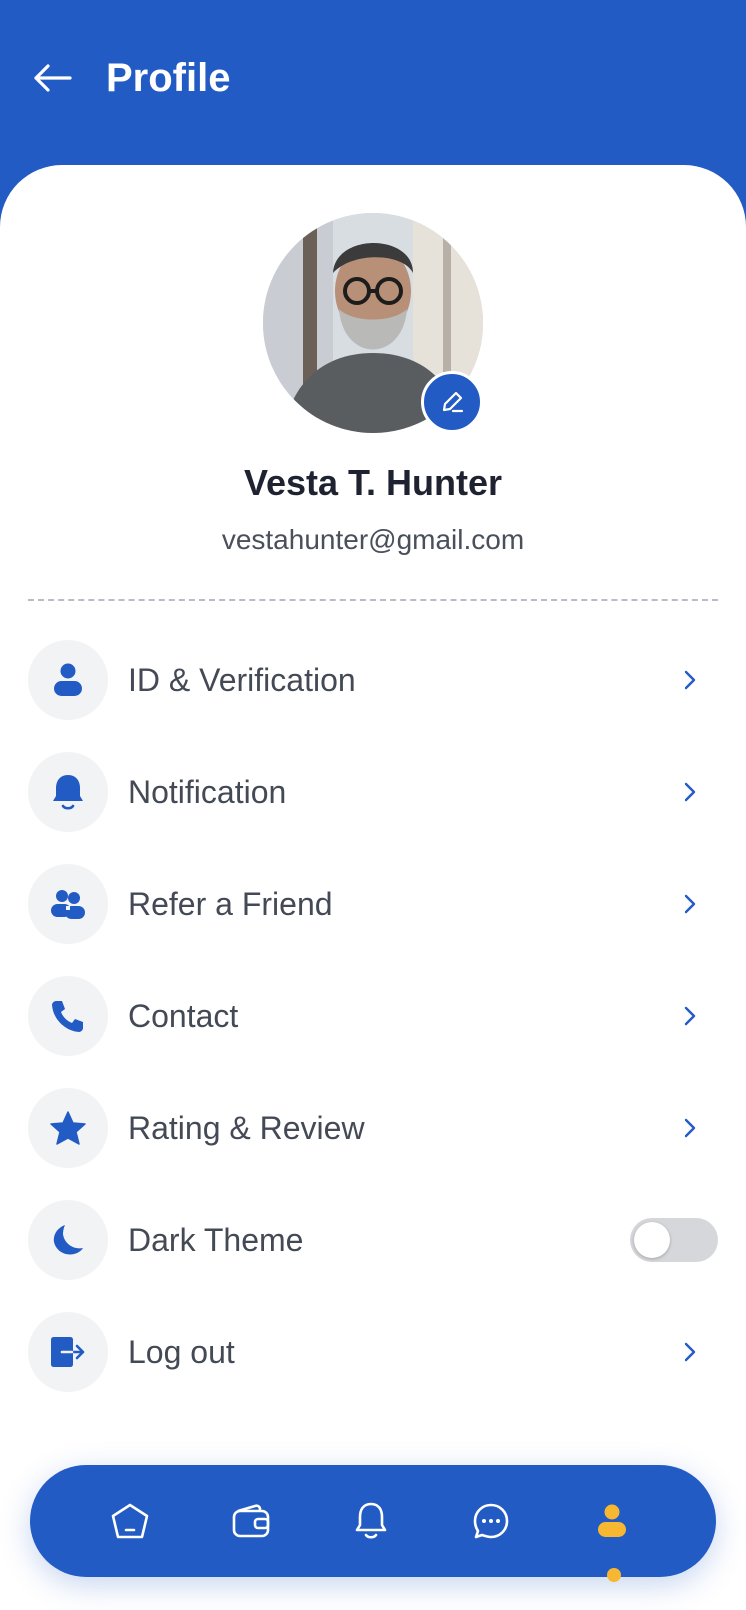 This screenshot has width=746, height=1610. What do you see at coordinates (168, 78) in the screenshot?
I see `page-title: Profile` at bounding box center [168, 78].